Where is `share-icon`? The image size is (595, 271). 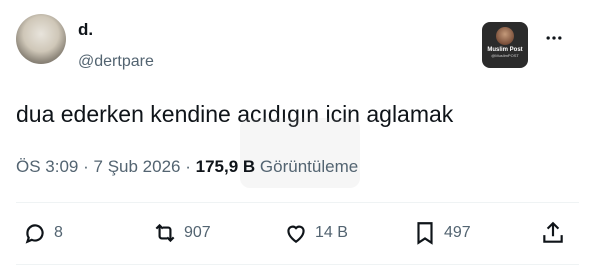
share-icon is located at coordinates (553, 233).